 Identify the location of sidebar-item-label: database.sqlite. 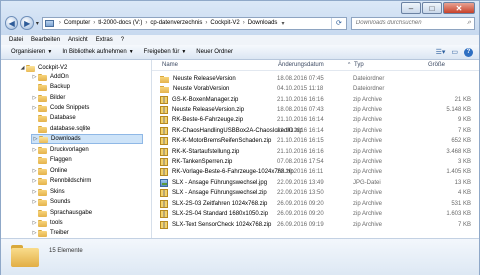
(70, 129).